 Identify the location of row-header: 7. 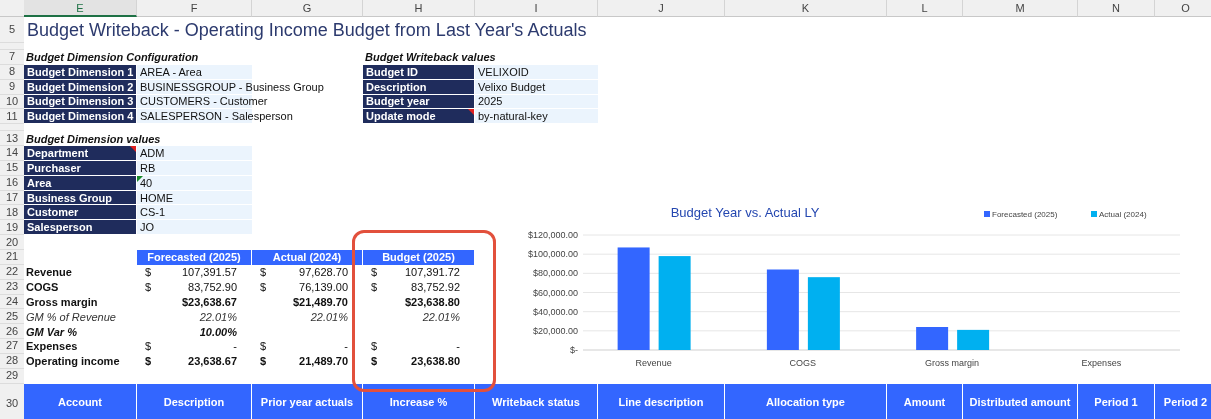
(12, 57).